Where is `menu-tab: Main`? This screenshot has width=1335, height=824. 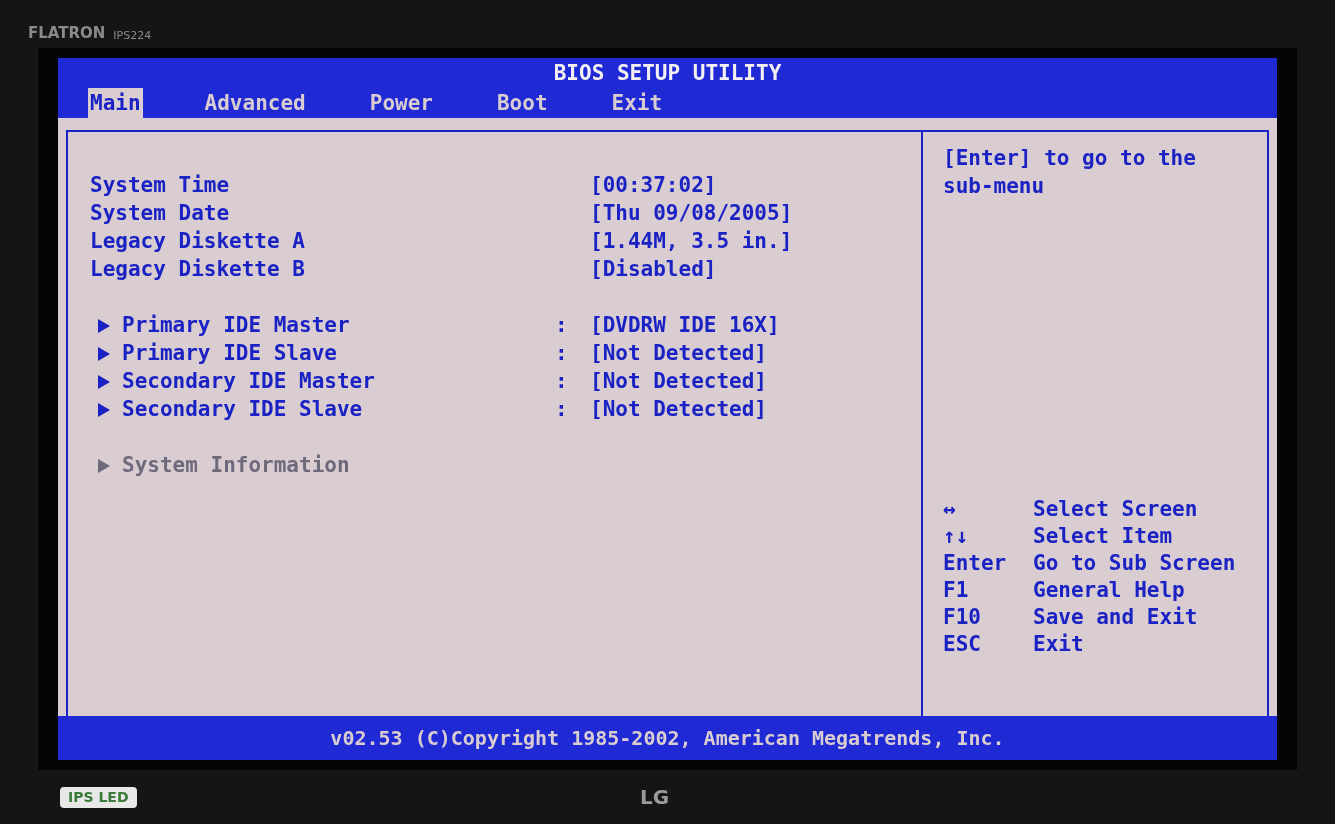
menu-tab: Main is located at coordinates (115, 103).